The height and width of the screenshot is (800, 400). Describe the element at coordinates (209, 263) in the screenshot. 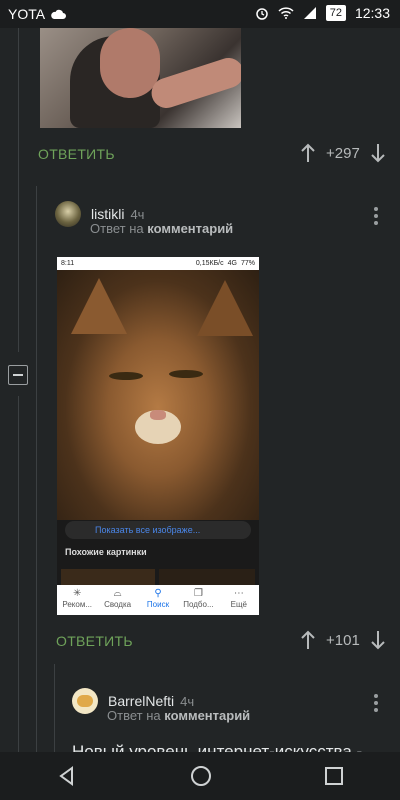

I see `screenshot-net-speed: 0,15КБ/с` at that location.